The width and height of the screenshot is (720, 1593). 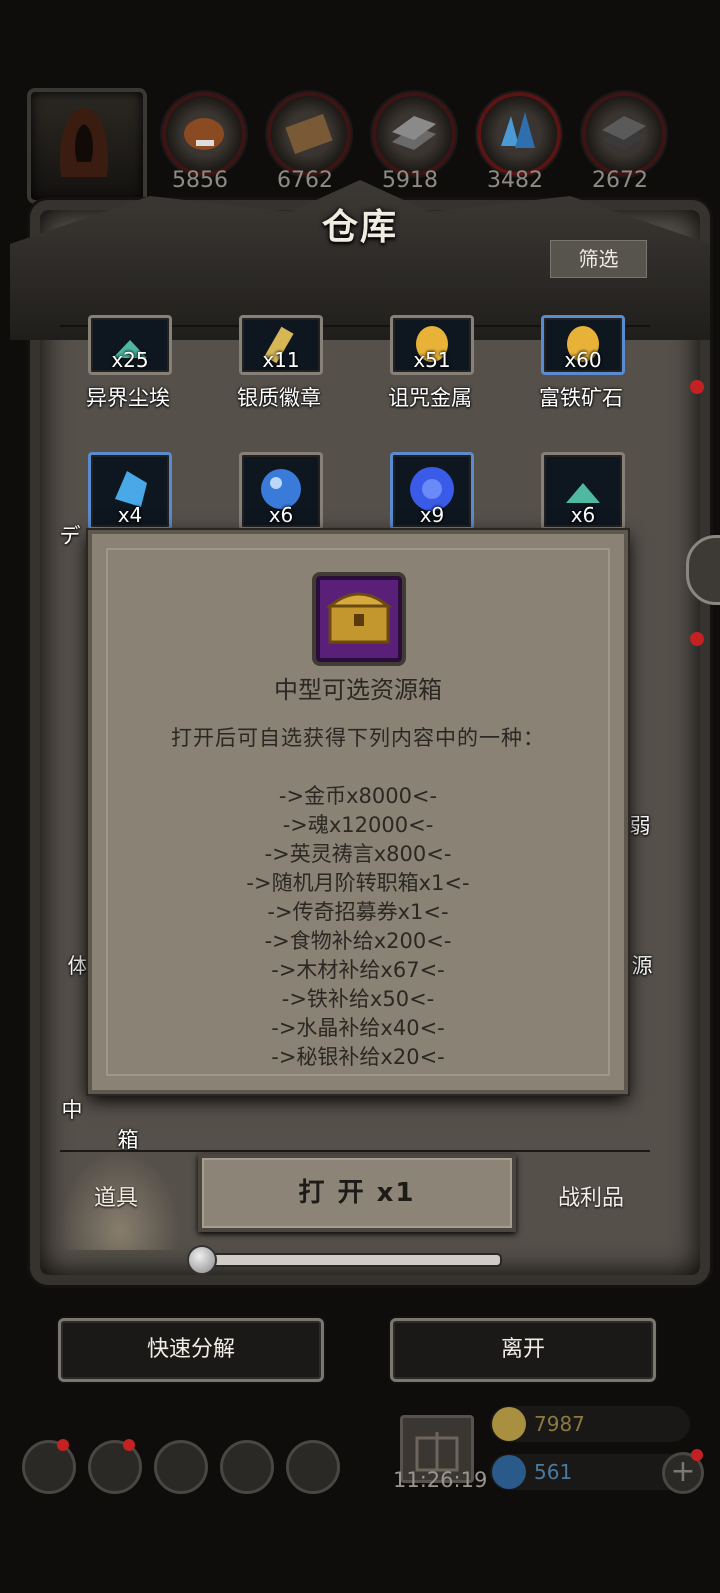 What do you see at coordinates (590, 1472) in the screenshot?
I see `gem-bar: 561` at bounding box center [590, 1472].